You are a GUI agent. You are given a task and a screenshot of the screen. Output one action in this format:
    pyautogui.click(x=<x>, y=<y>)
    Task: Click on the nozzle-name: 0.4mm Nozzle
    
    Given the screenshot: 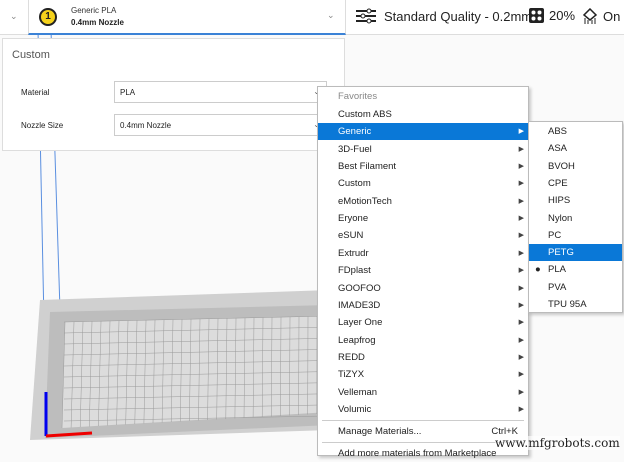 What is the action you would take?
    pyautogui.click(x=97, y=22)
    